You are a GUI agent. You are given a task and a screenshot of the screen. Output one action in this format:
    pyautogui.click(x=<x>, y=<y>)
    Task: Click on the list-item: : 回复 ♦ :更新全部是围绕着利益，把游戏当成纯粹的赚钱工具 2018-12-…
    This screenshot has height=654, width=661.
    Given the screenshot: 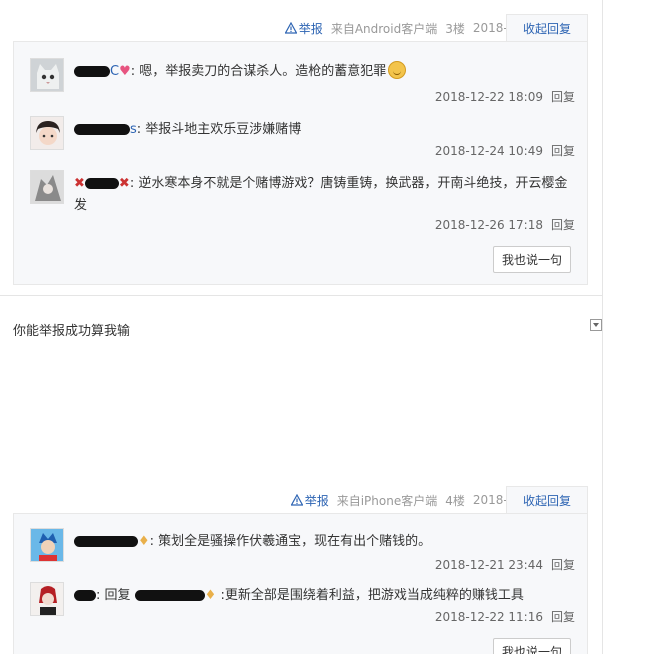 What is the action you would take?
    pyautogui.click(x=302, y=607)
    